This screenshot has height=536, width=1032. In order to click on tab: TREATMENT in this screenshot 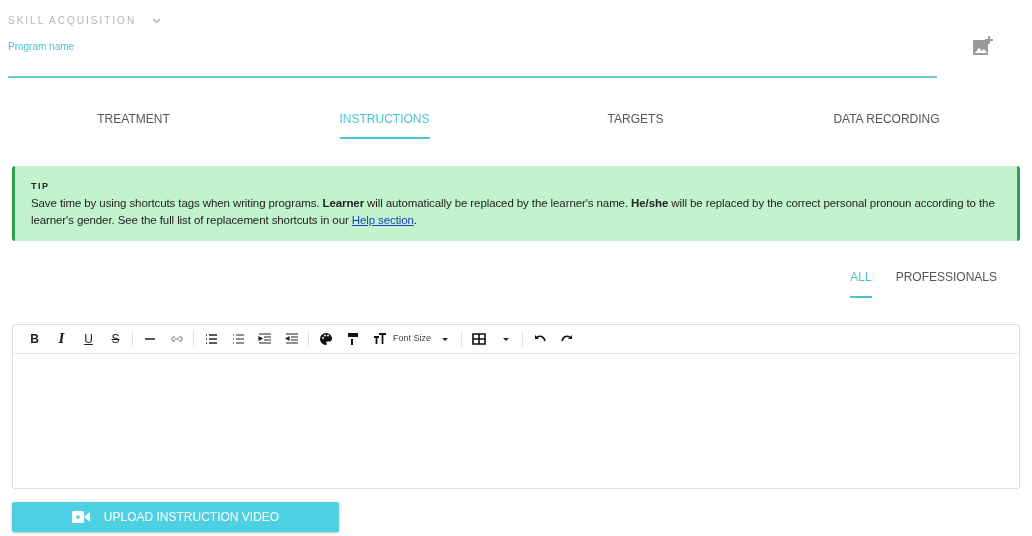, I will do `click(133, 124)`.